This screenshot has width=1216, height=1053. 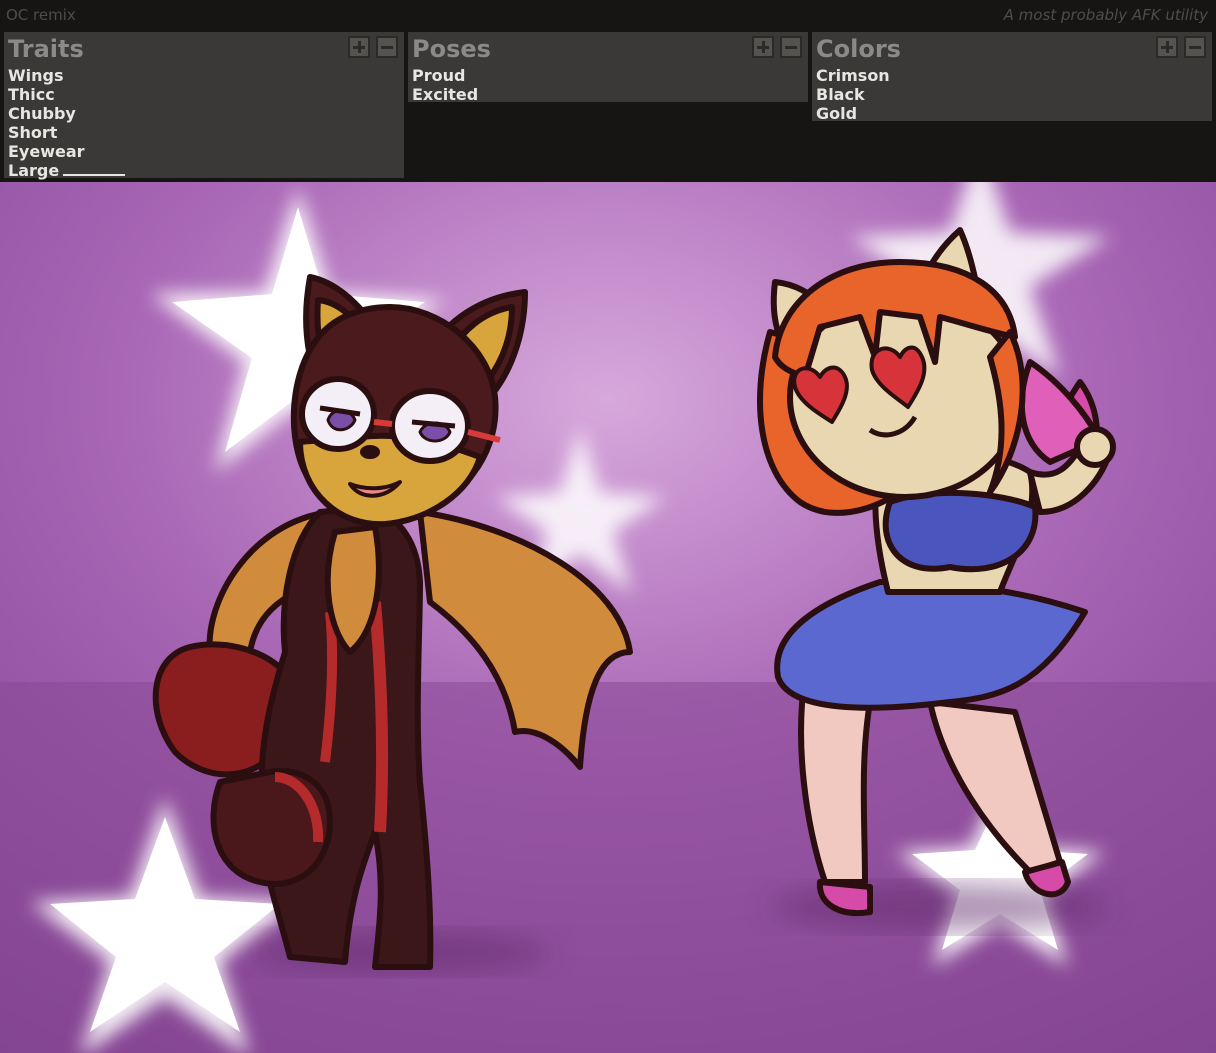 I want to click on color-item: Crimson, so click(x=1012, y=75).